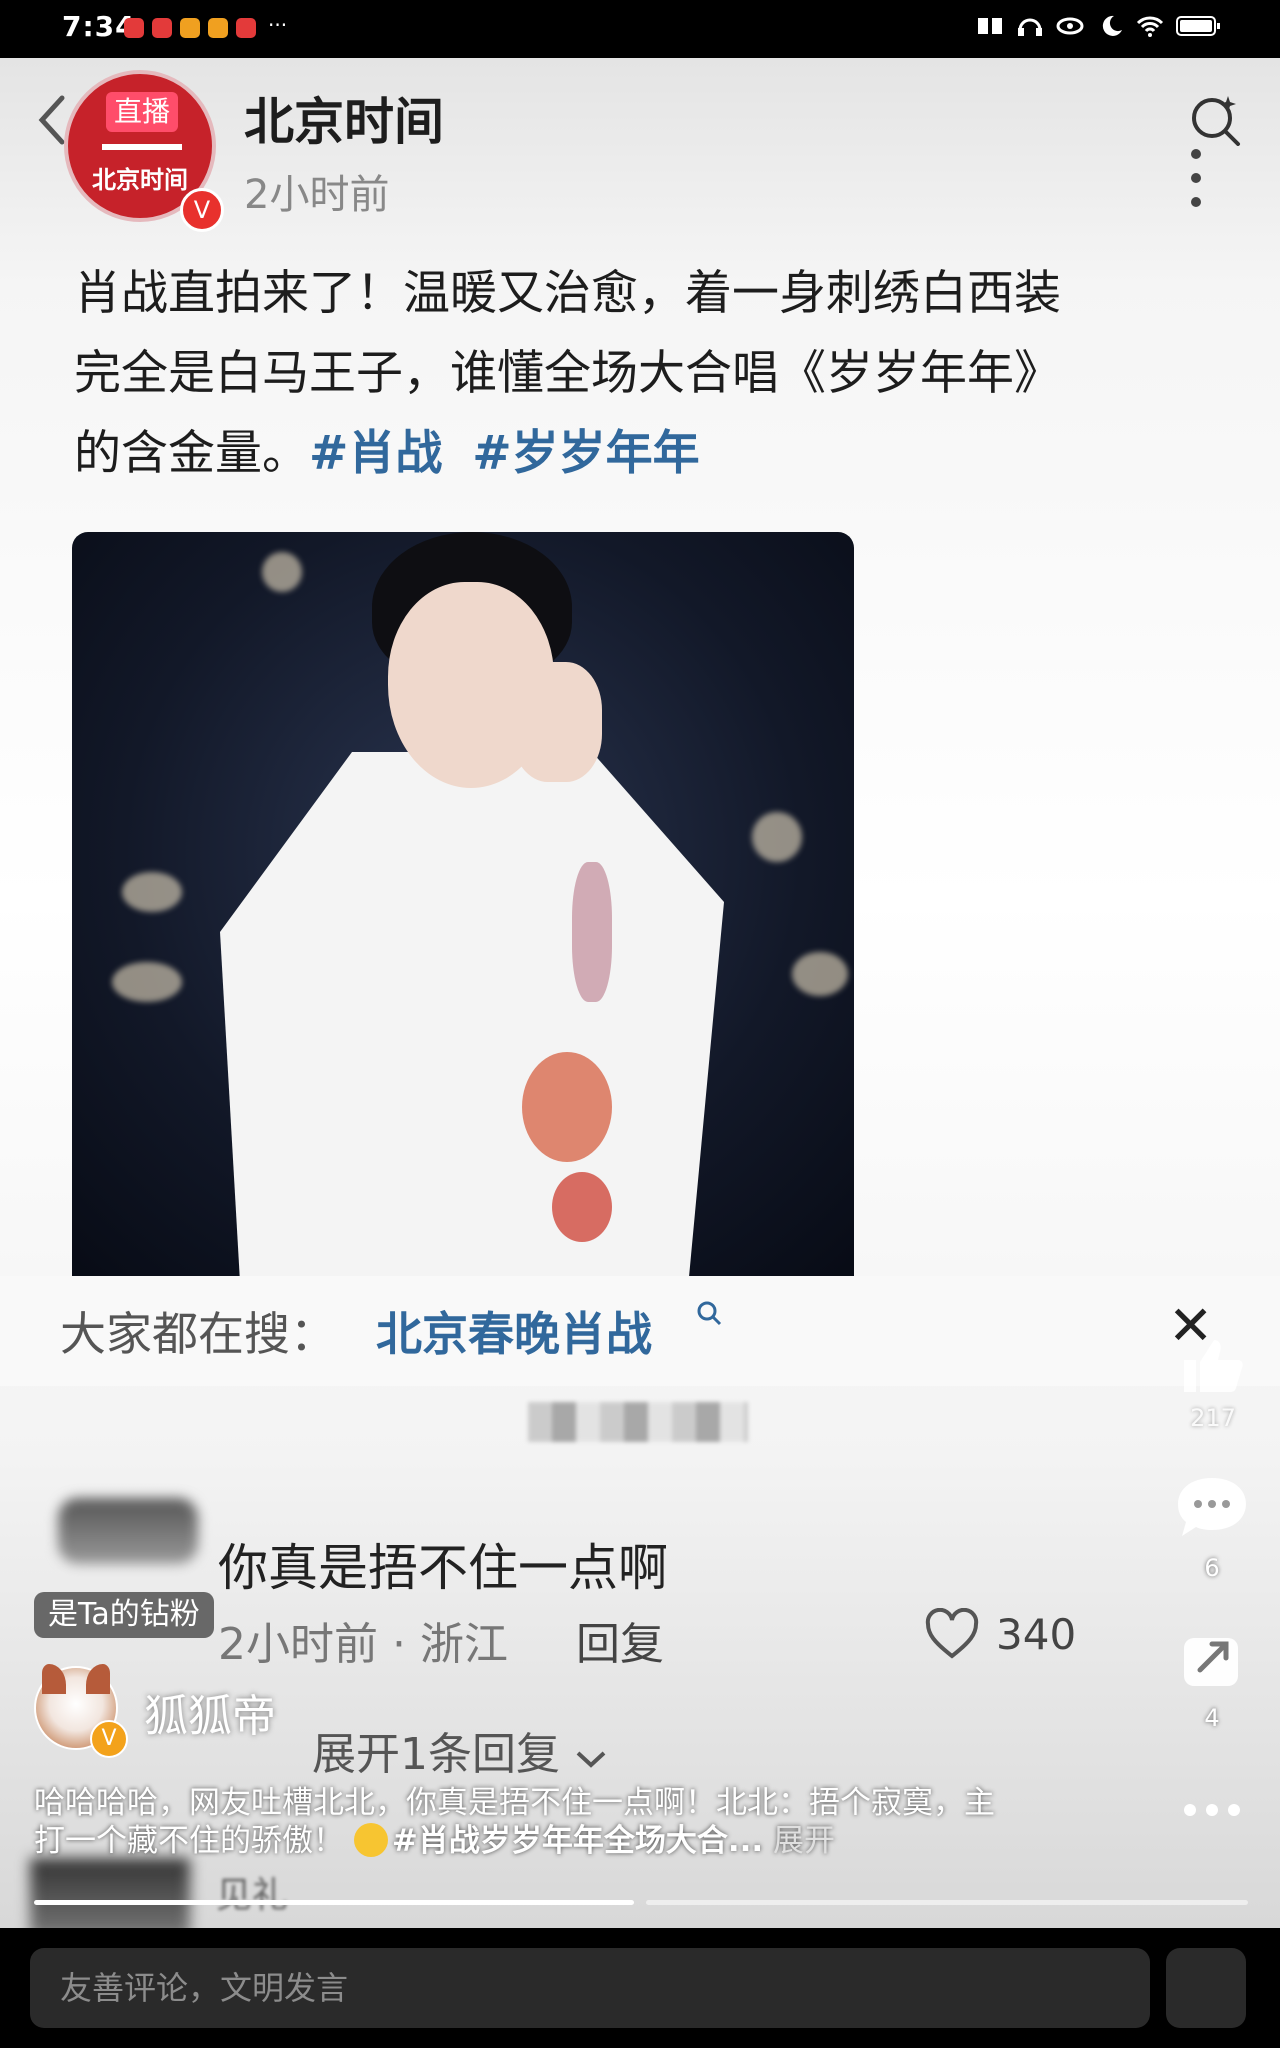 This screenshot has width=1280, height=2048. I want to click on hashtag-link: #岁岁年年, so click(585, 453).